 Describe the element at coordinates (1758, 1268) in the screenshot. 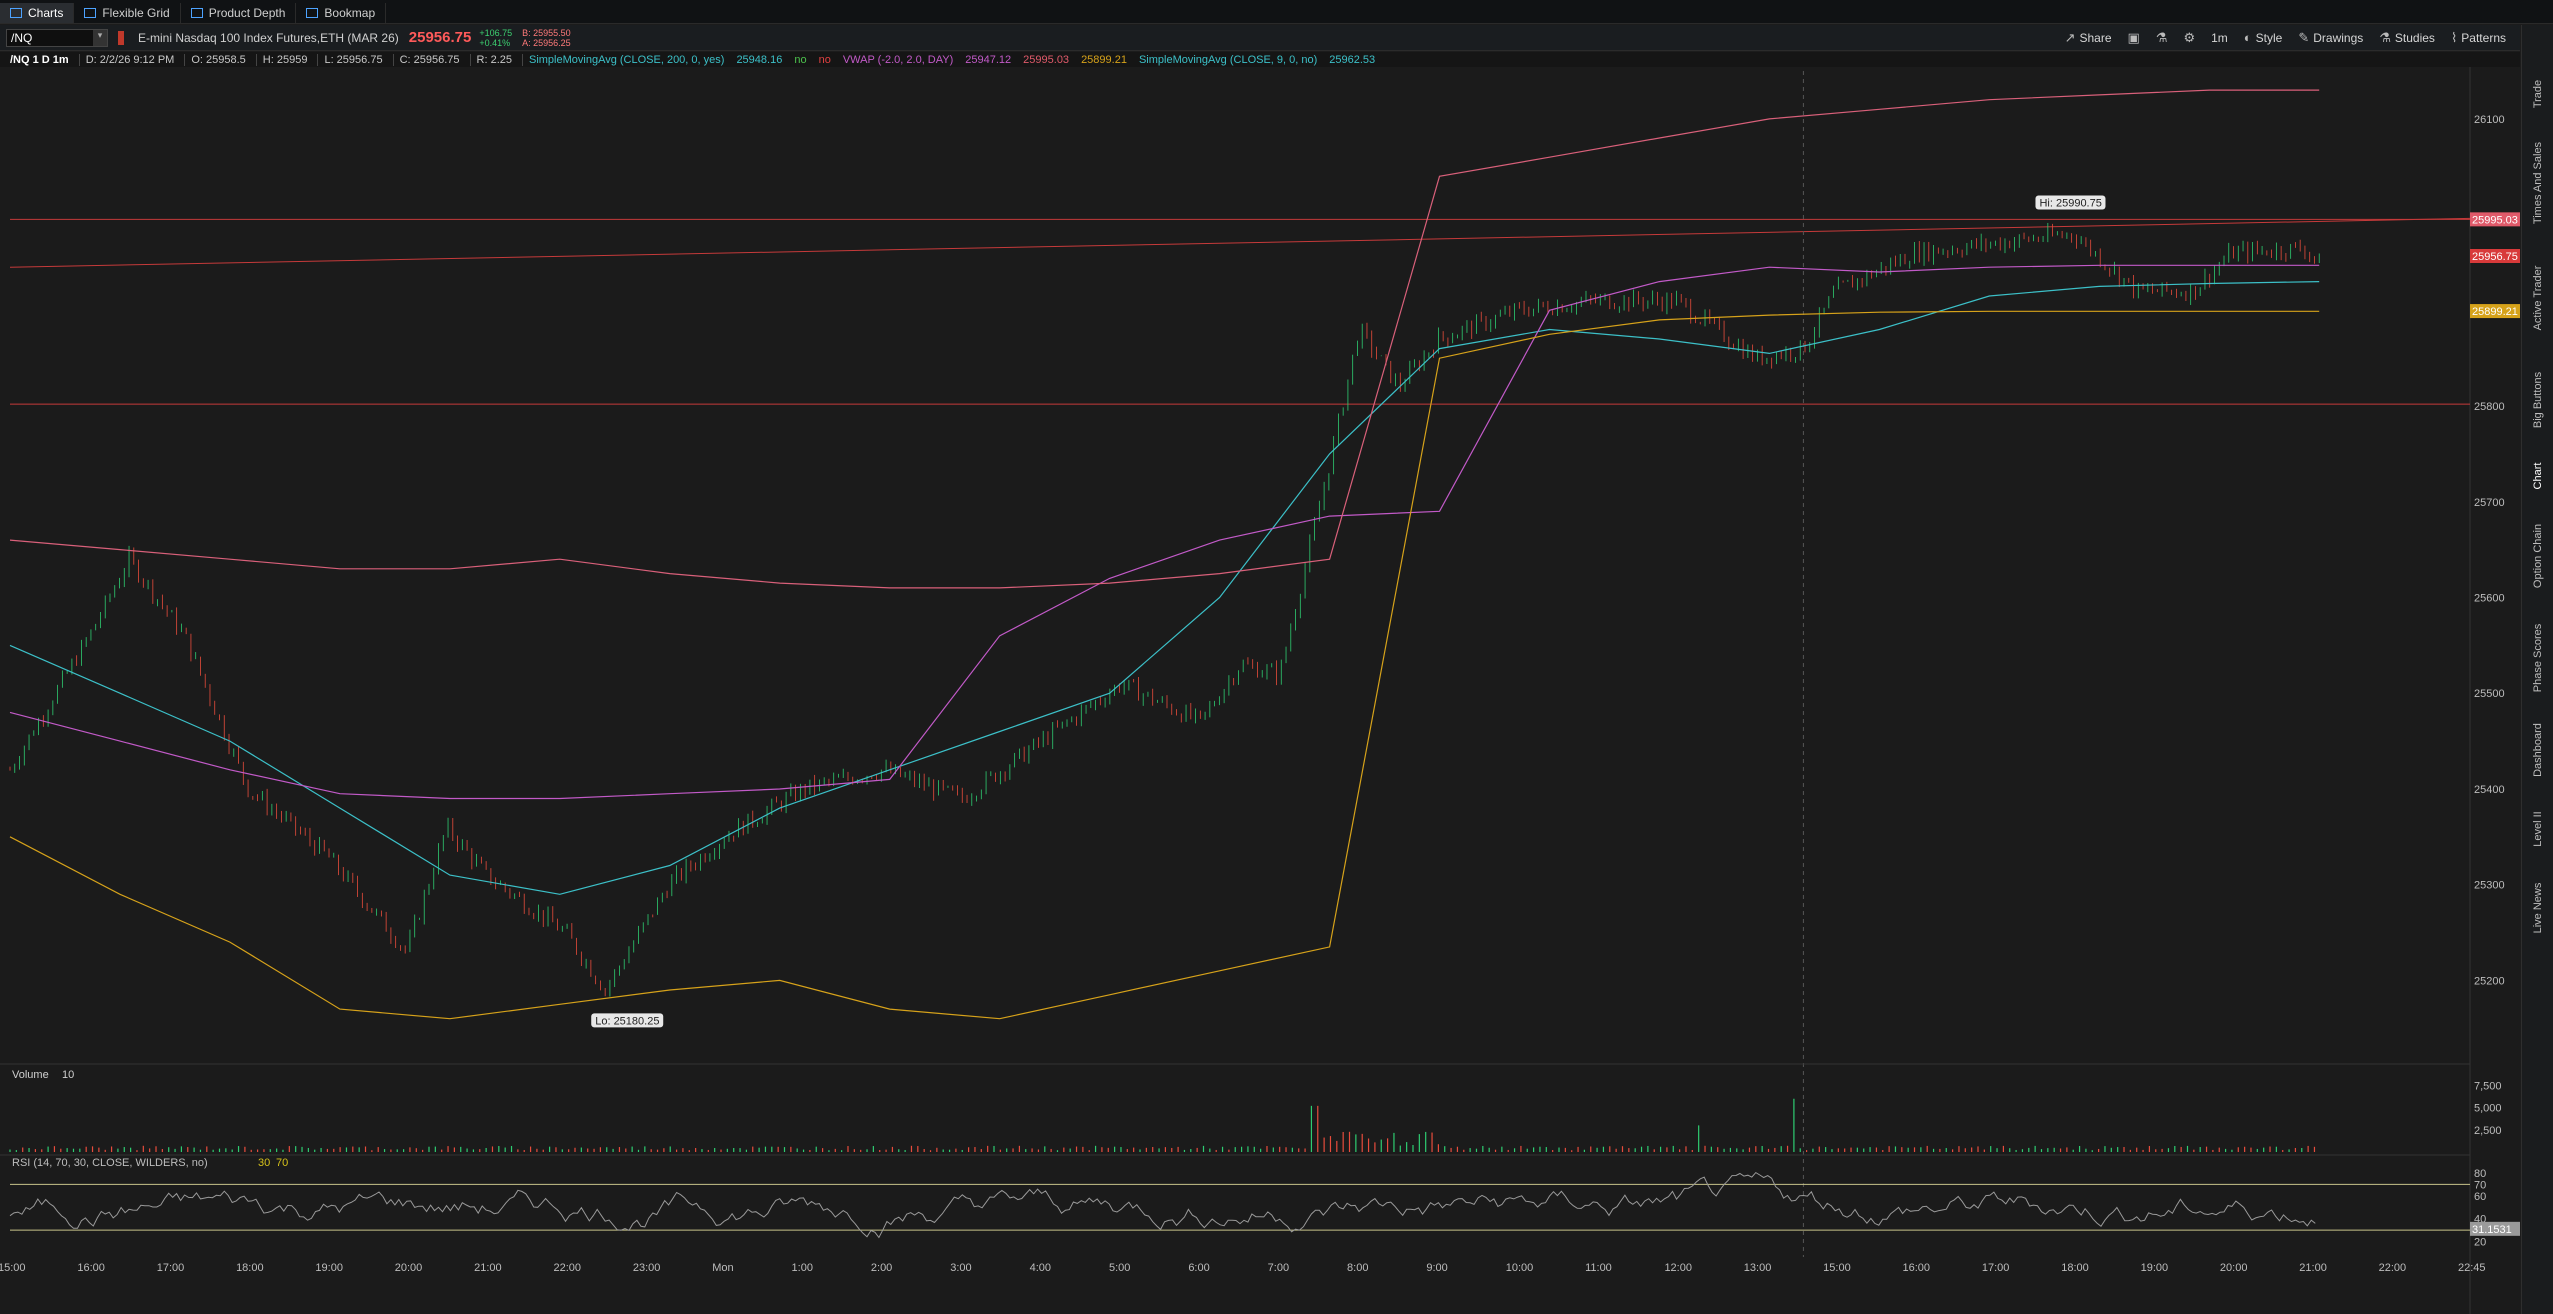

I see `time-tick-label: 13:00` at that location.